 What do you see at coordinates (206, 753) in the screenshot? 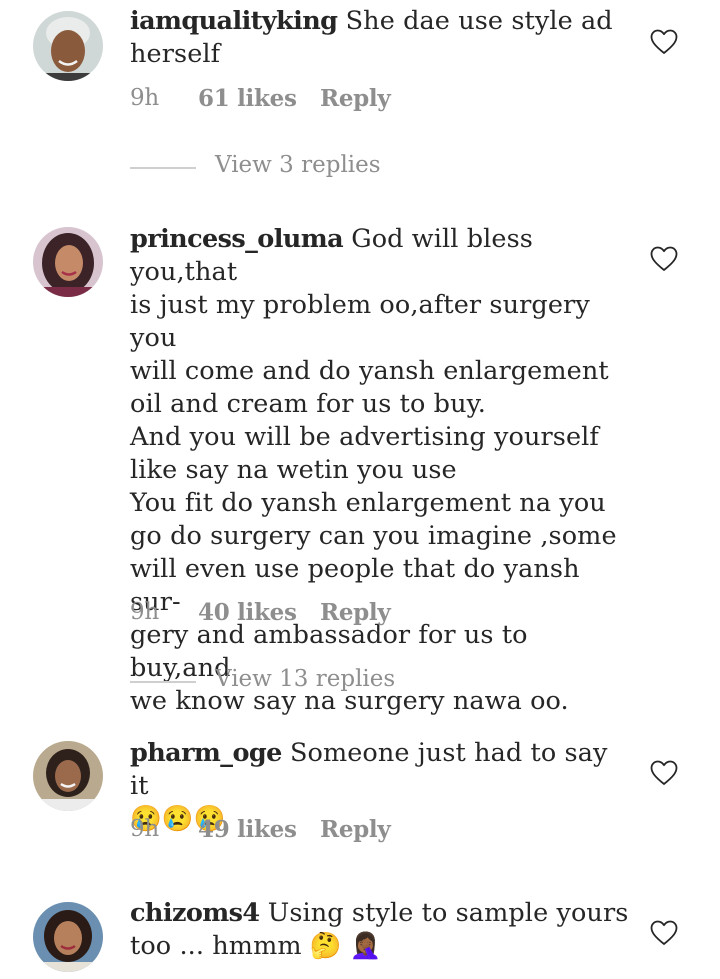
I see `comment-username: pharm_oge` at bounding box center [206, 753].